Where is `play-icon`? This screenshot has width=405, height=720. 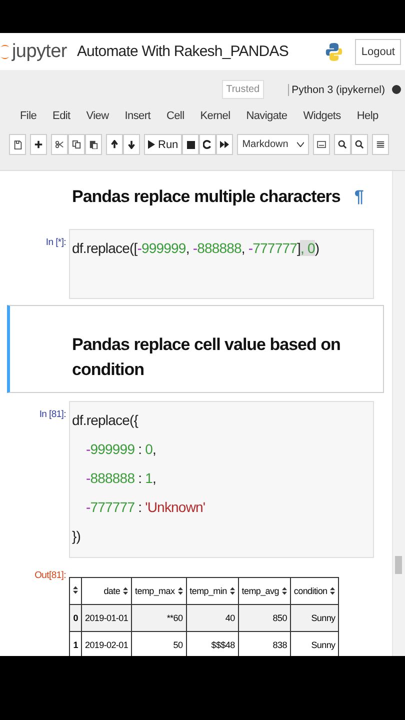 play-icon is located at coordinates (151, 144).